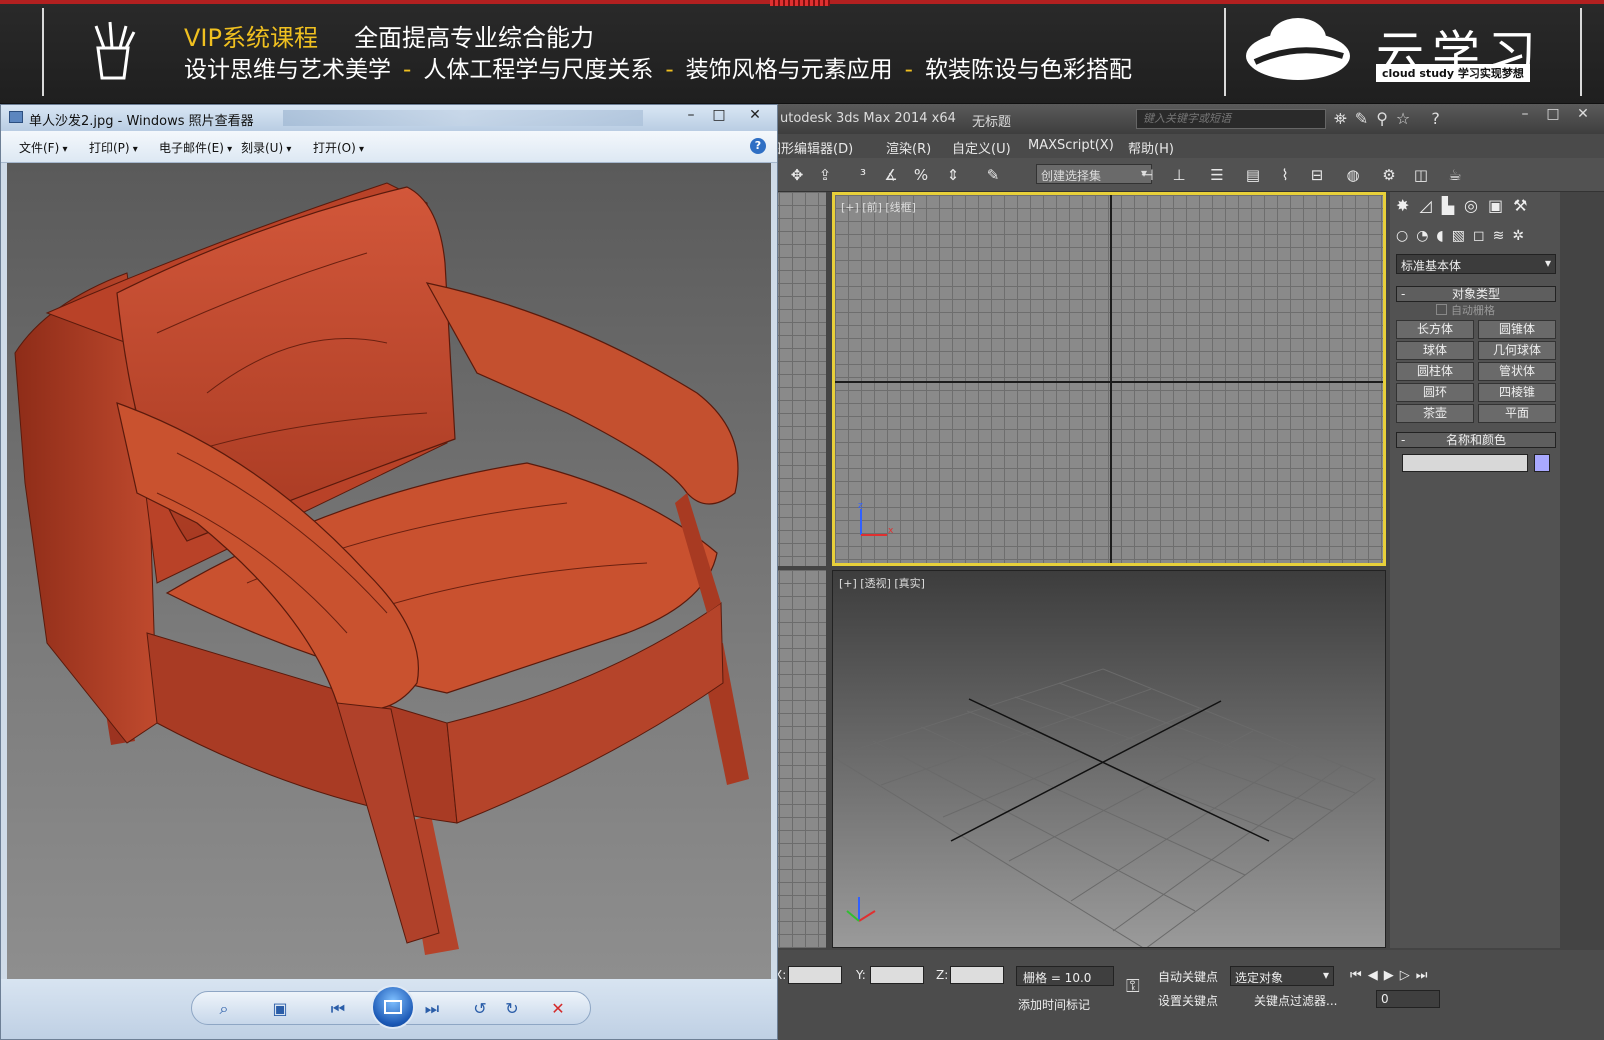 The width and height of the screenshot is (1604, 1040). What do you see at coordinates (1391, 119) in the screenshot?
I see `max-infocenter-icons: ⛯✎⚲☆ ?` at bounding box center [1391, 119].